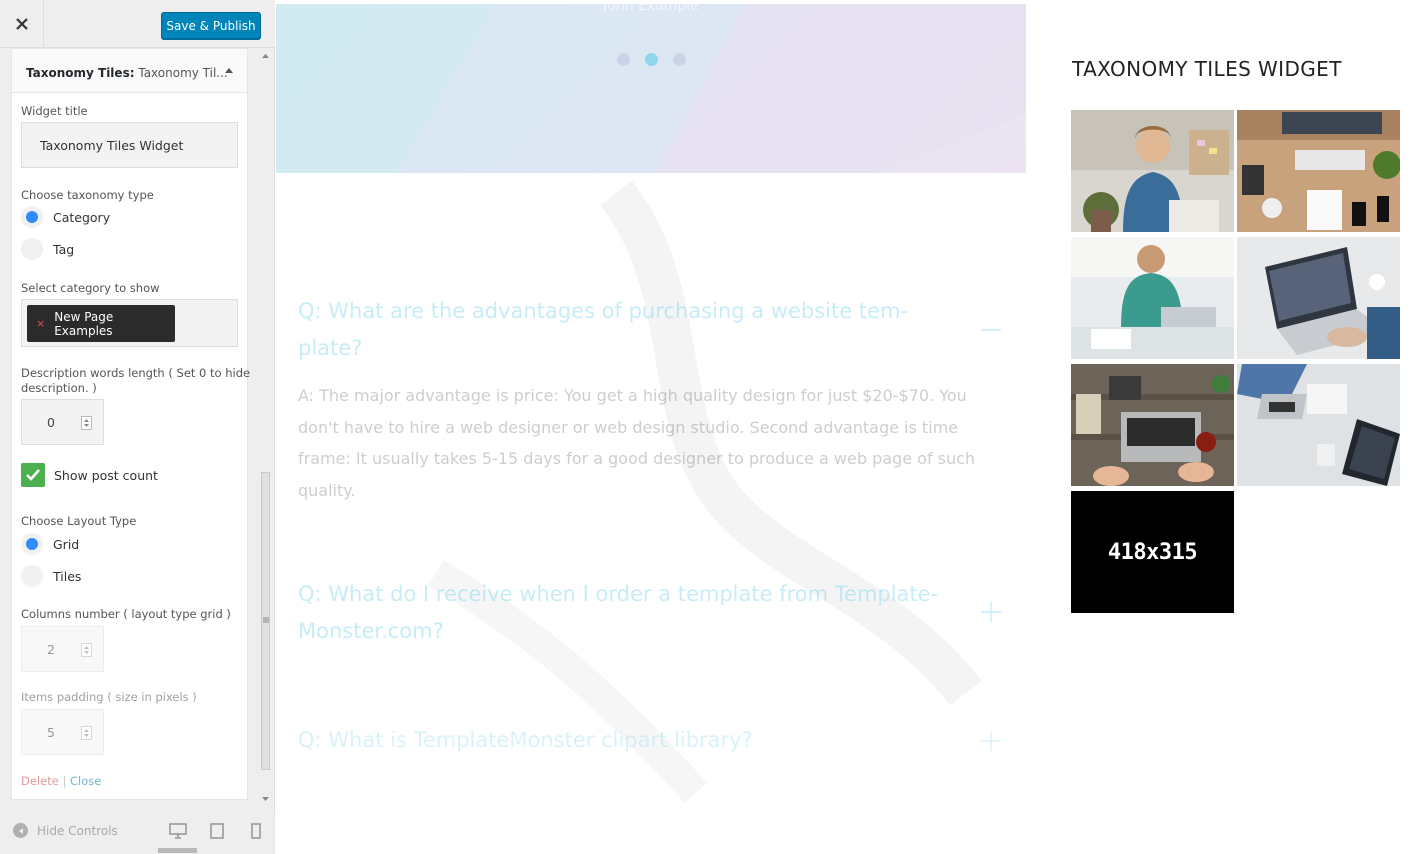 Image resolution: width=1419 pixels, height=854 pixels. I want to click on radio-category: Category, so click(65, 217).